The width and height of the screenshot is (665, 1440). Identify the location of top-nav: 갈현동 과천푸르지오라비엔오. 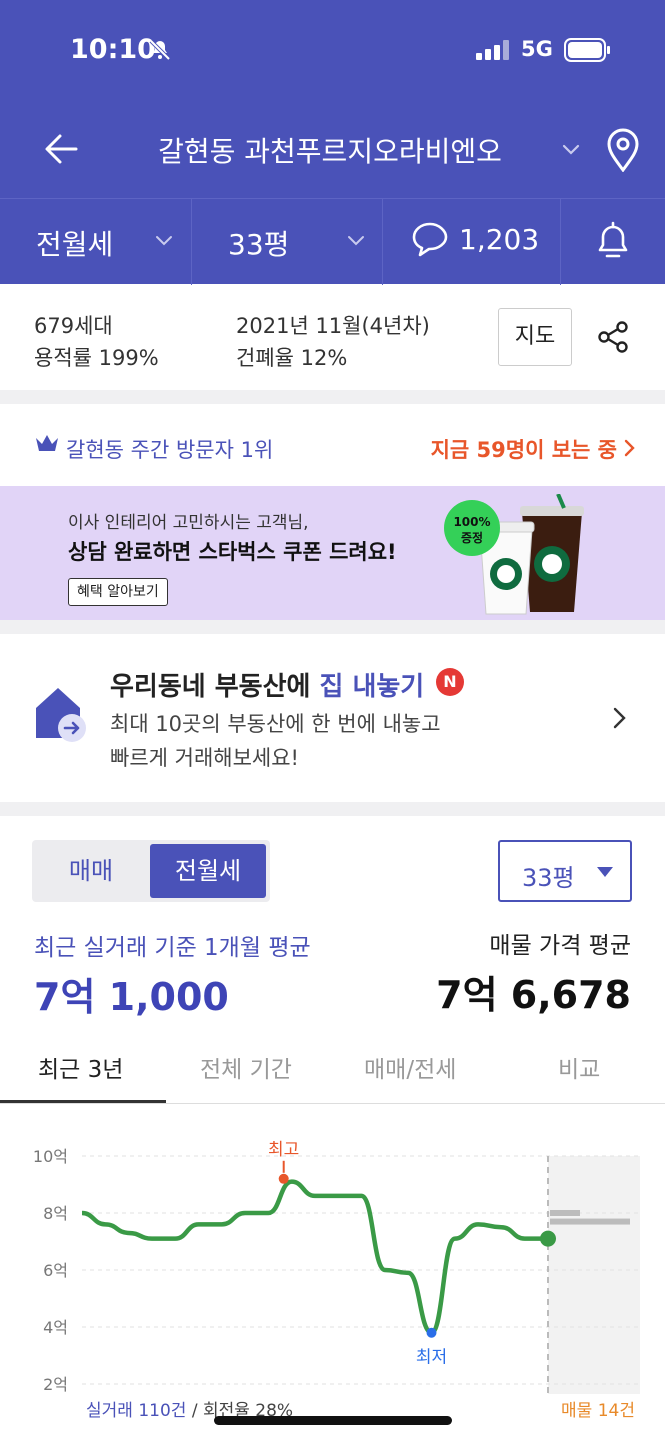
(332, 149).